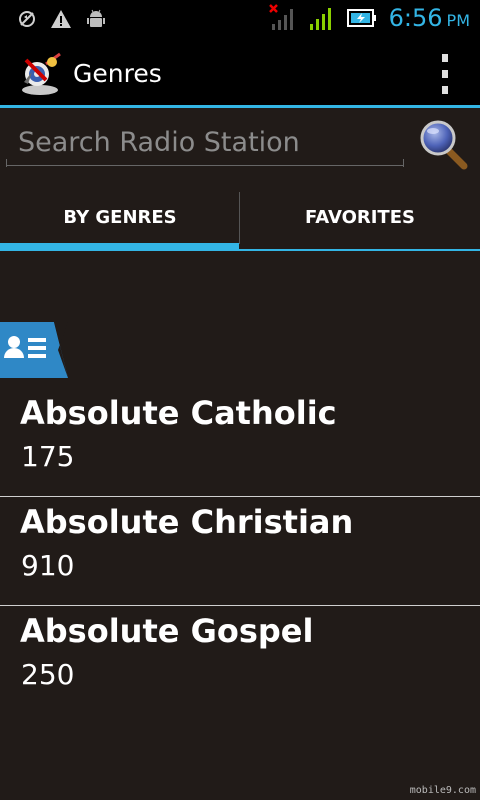  What do you see at coordinates (240, 19) in the screenshot?
I see `status-bar: 6:56 PM` at bounding box center [240, 19].